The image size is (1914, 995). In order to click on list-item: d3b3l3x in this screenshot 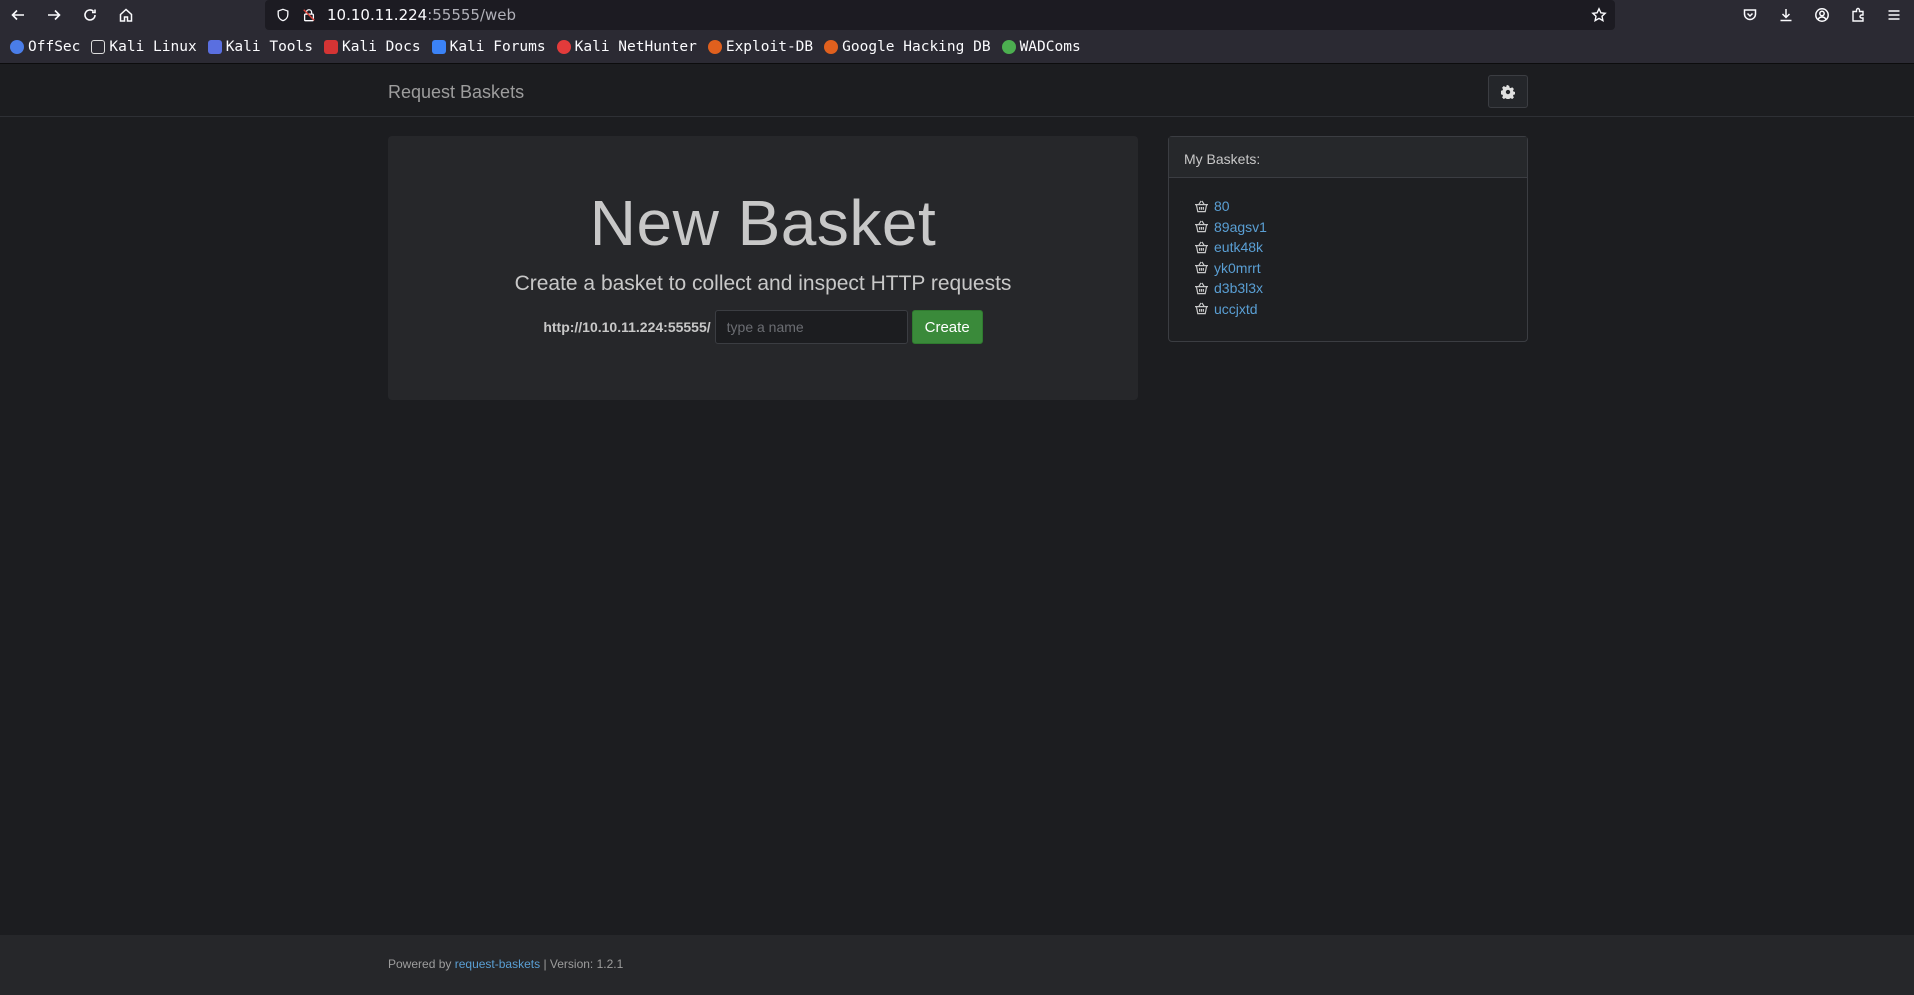, I will do `click(1360, 288)`.